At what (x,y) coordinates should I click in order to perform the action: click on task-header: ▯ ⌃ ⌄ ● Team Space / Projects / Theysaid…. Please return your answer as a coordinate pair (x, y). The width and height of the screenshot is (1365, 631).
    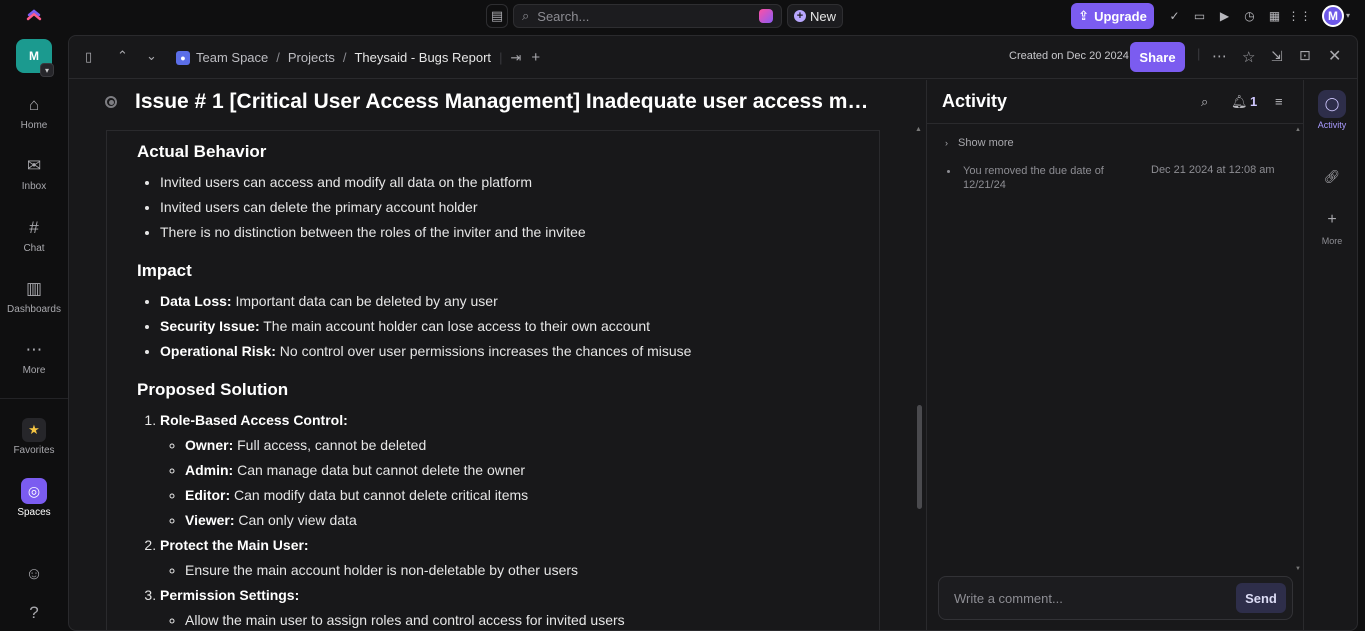
    Looking at the image, I should click on (713, 57).